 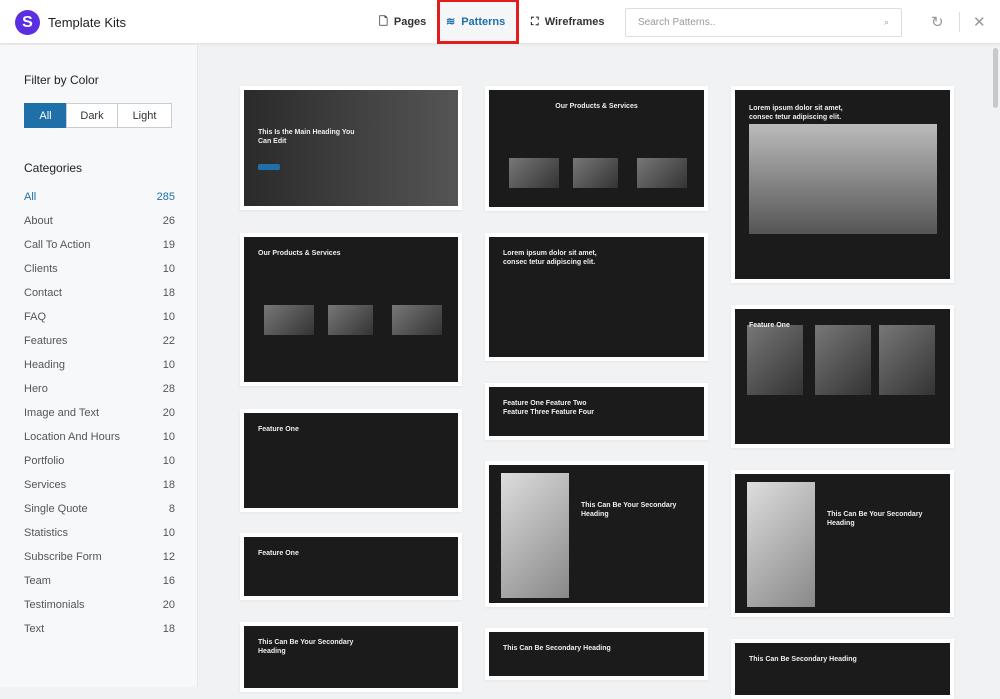 What do you see at coordinates (168, 413) in the screenshot?
I see `category-count: 20` at bounding box center [168, 413].